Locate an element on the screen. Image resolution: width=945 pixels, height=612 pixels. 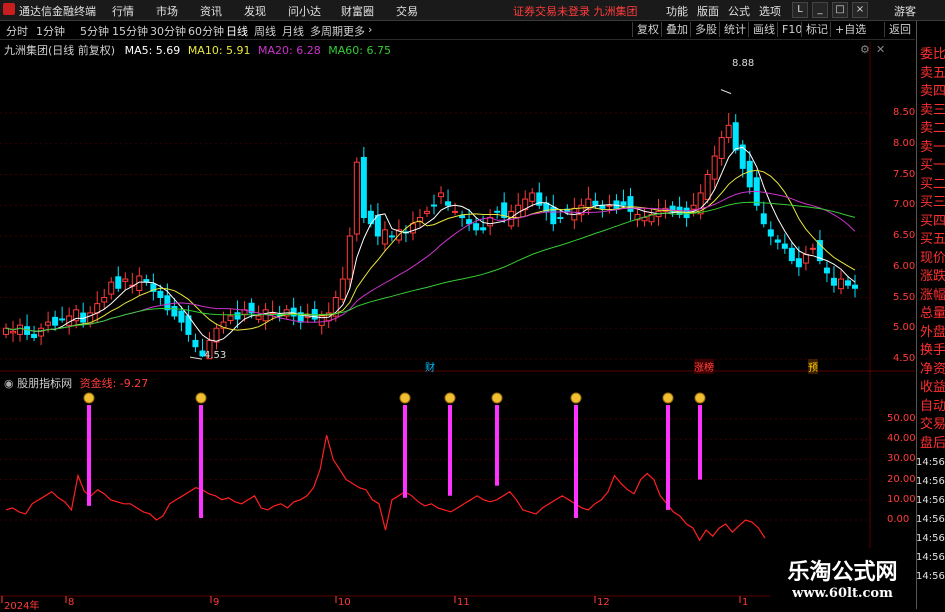
date-tick-label: 8 is located at coordinates (71, 602).